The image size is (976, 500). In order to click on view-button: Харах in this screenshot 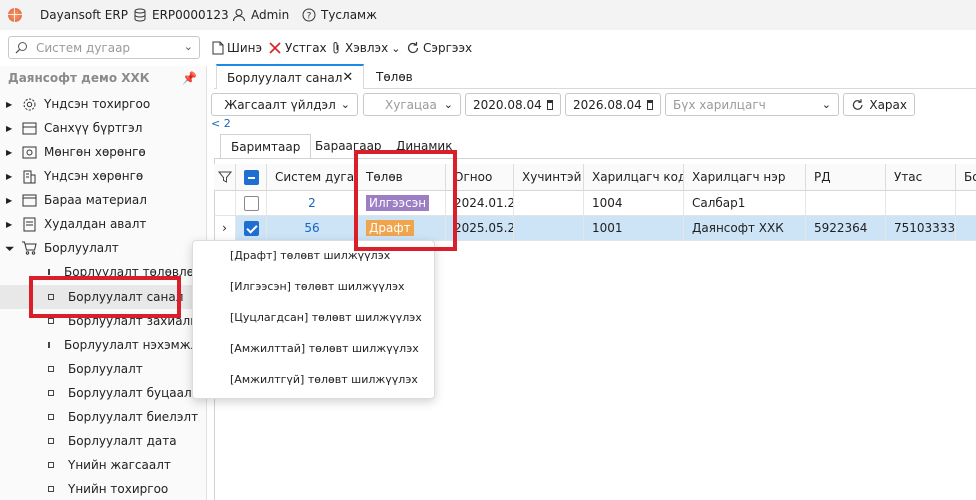, I will do `click(879, 104)`.